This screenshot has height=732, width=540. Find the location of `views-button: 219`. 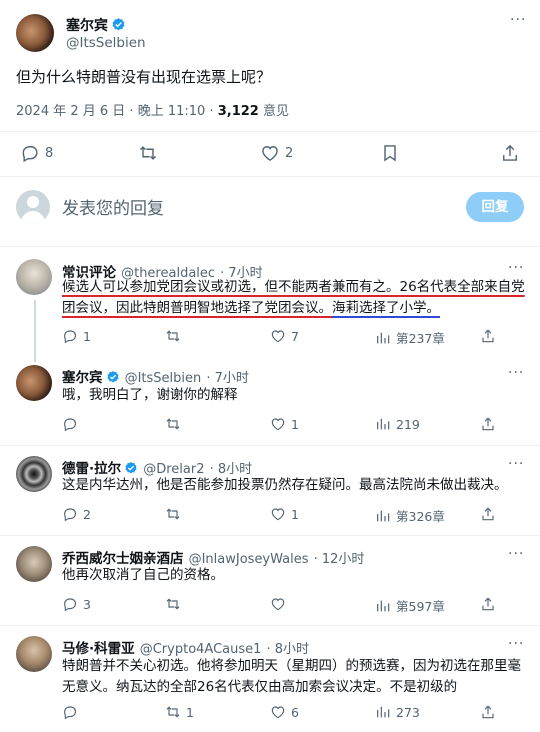

views-button: 219 is located at coordinates (397, 424).